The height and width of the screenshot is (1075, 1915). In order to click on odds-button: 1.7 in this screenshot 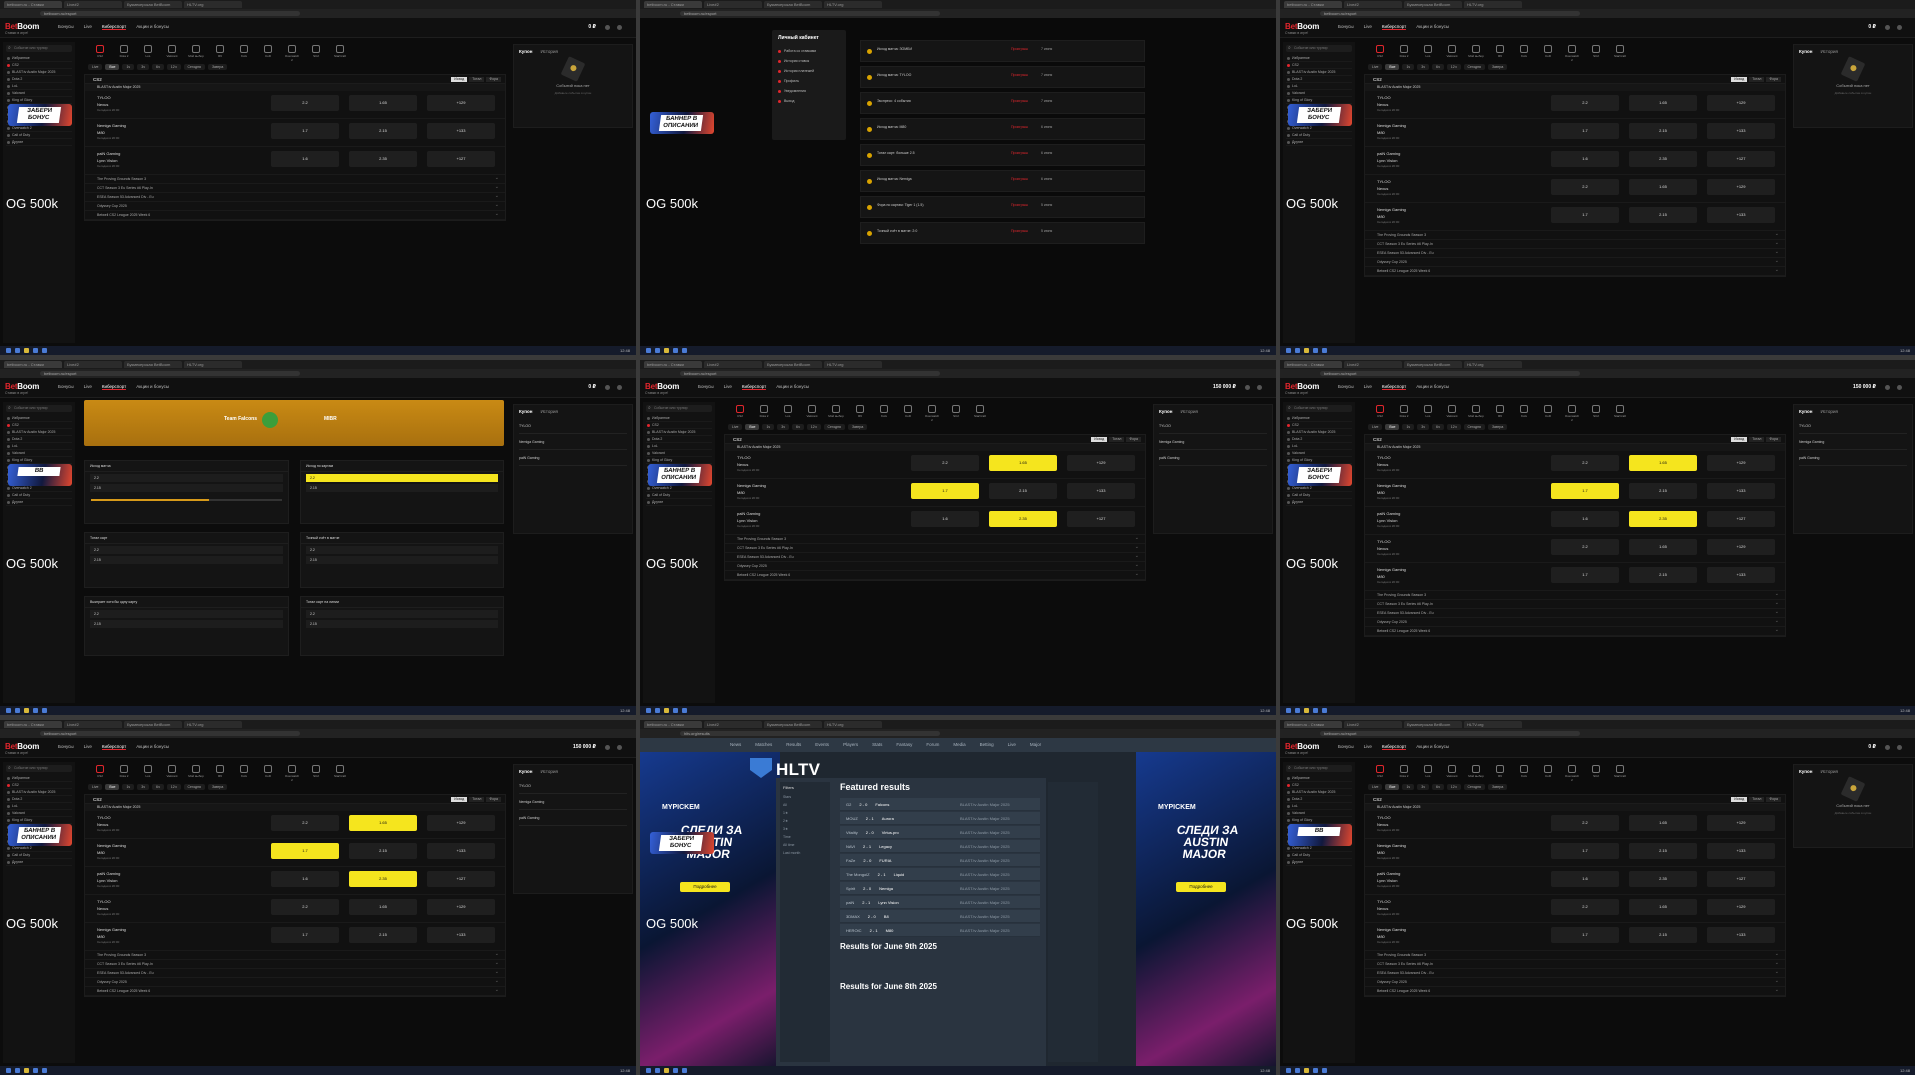, I will do `click(305, 851)`.